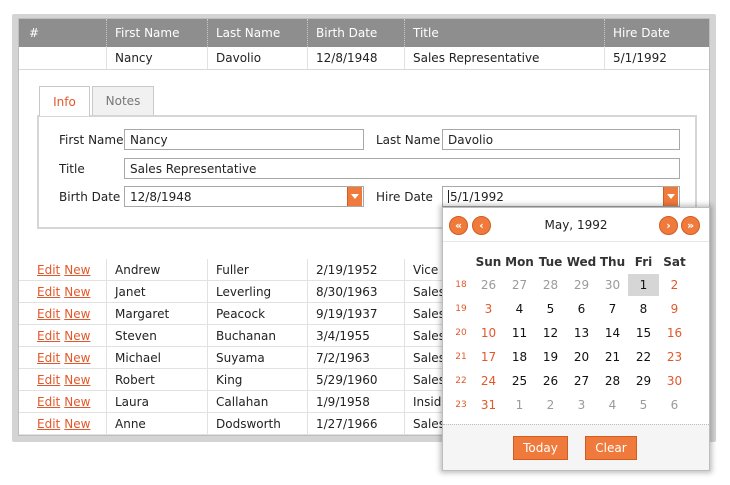 The width and height of the screenshot is (730, 485). I want to click on title-input: Sales Representative, so click(402, 168).